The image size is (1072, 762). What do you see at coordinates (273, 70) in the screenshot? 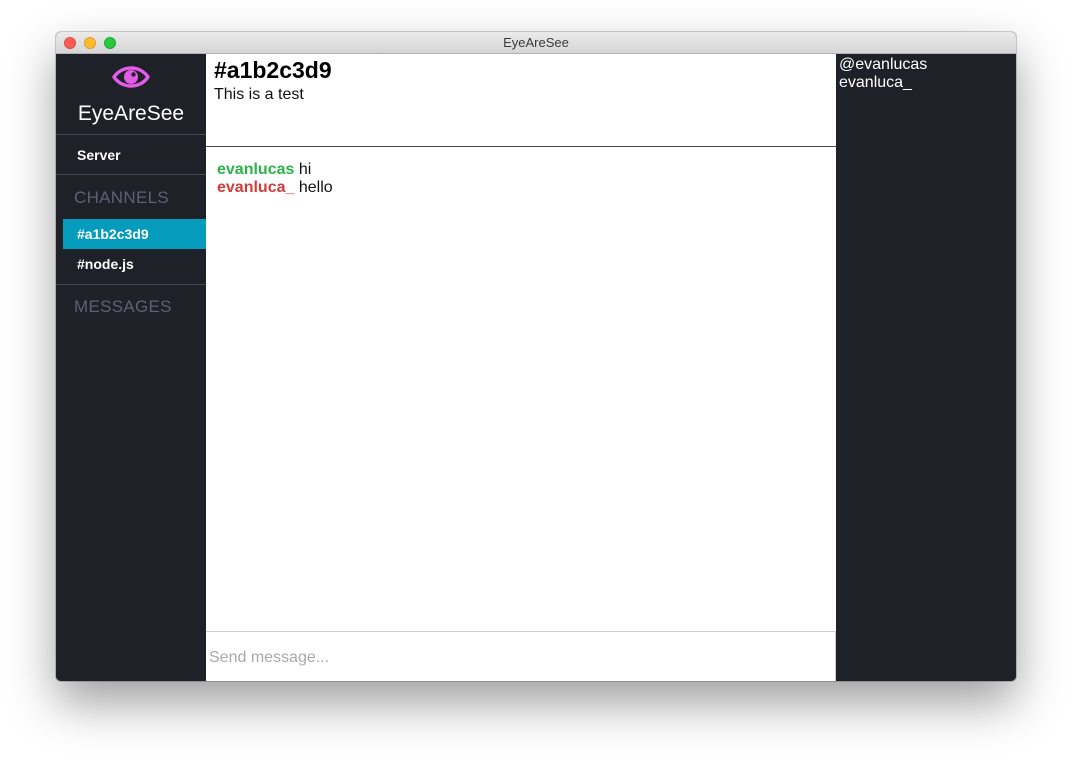
I see `channel-title: #a1b2c3d9` at bounding box center [273, 70].